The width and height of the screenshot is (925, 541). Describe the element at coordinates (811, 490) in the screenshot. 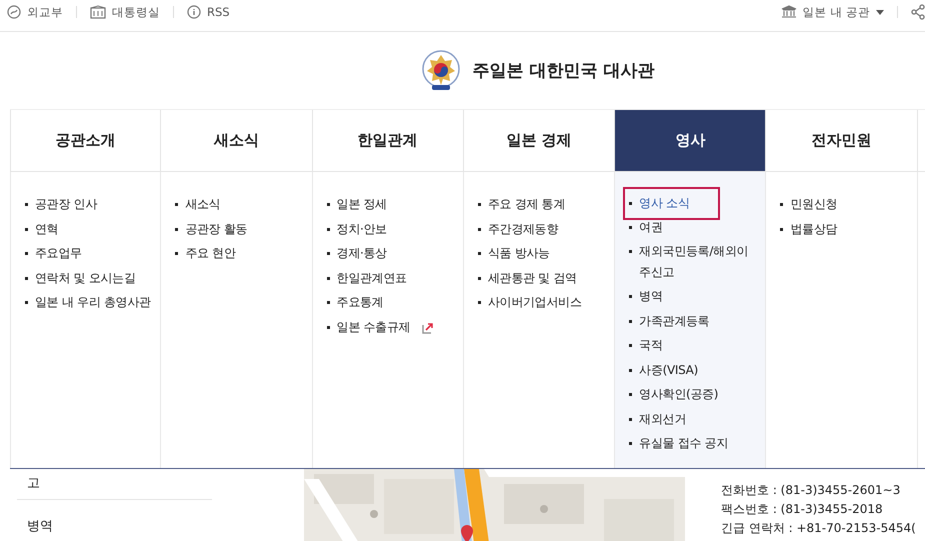

I see `contact-info: 전화번호 : (81-3)3455-2601~3` at that location.